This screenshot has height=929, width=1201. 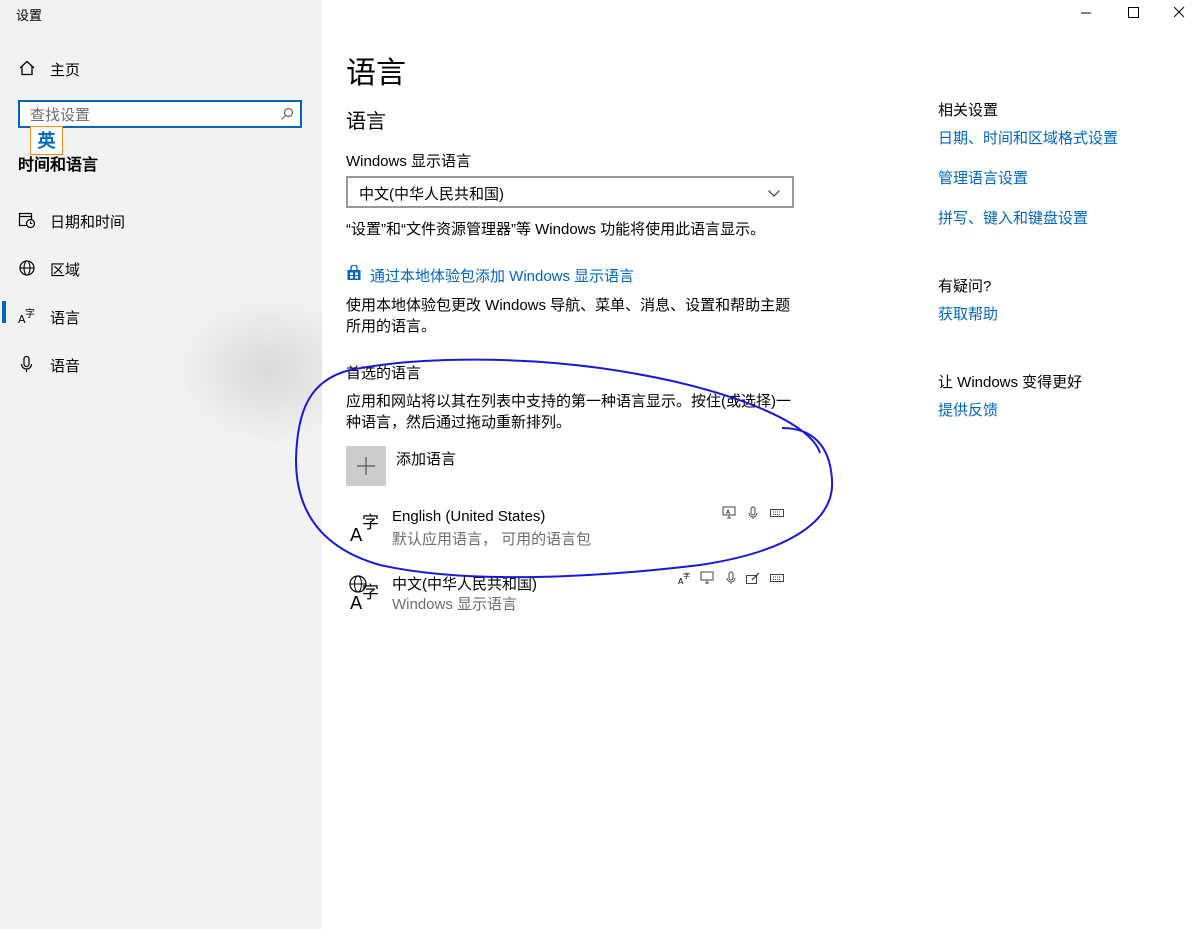 I want to click on minimize-icon, so click(x=1086, y=13).